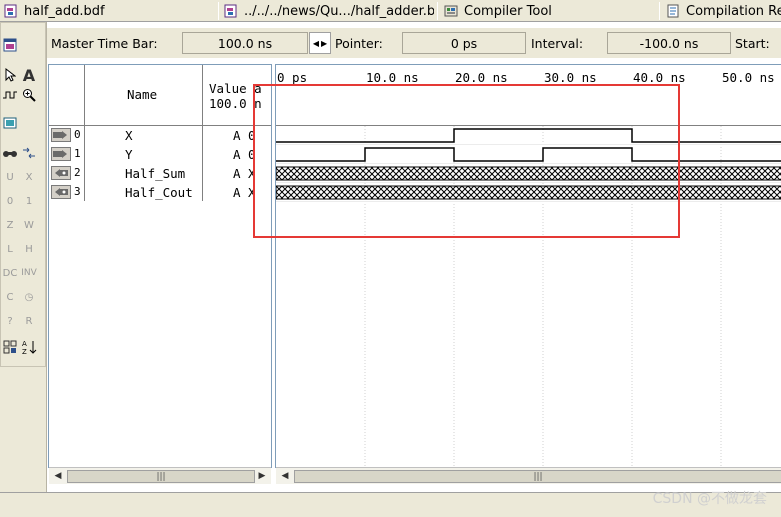 This screenshot has width=781, height=517. What do you see at coordinates (77, 153) in the screenshot?
I see `signal-index: 1` at bounding box center [77, 153].